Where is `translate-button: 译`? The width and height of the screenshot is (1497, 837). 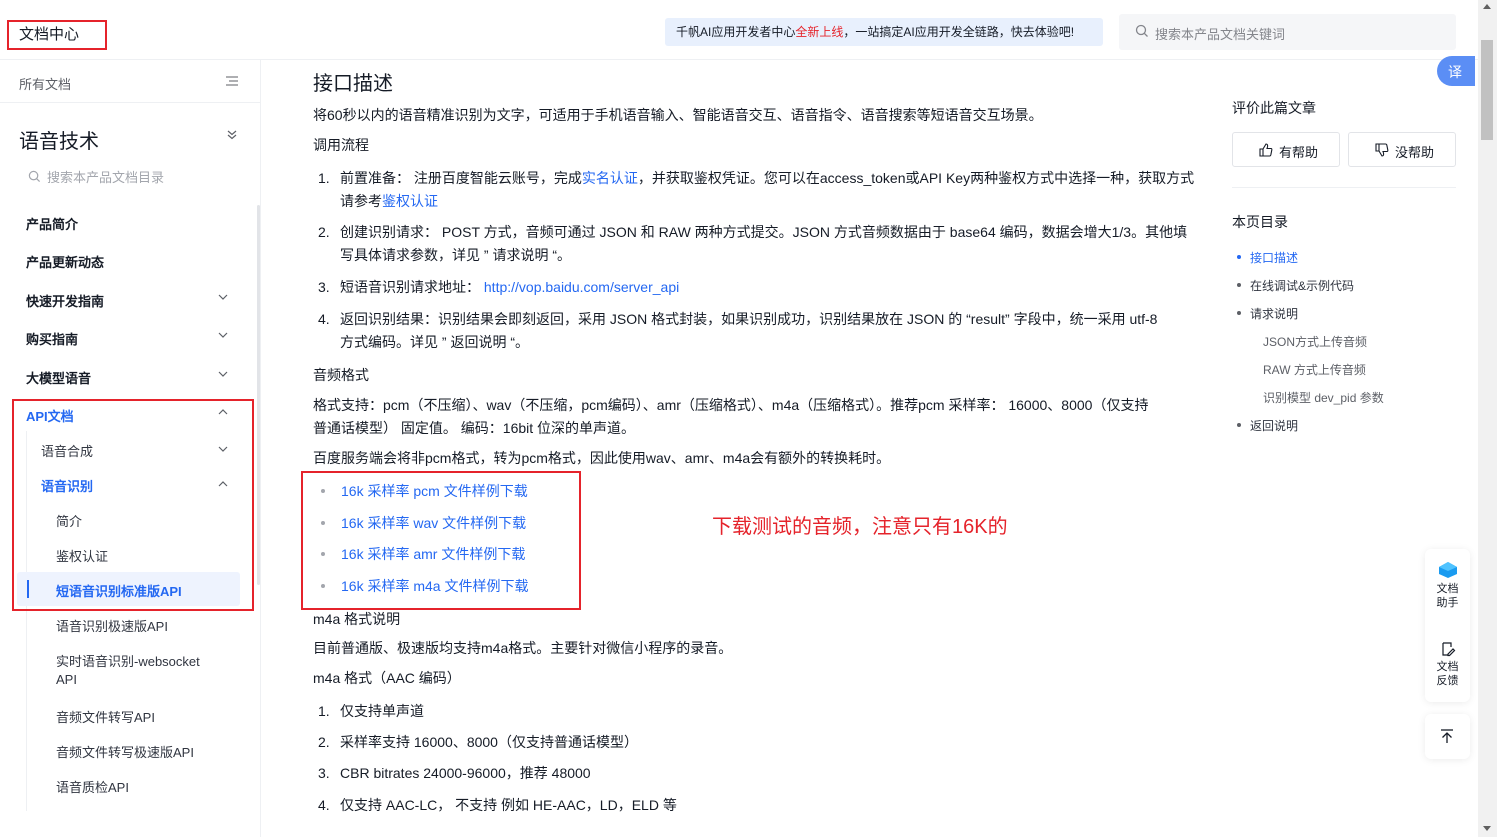 translate-button: 译 is located at coordinates (1456, 71).